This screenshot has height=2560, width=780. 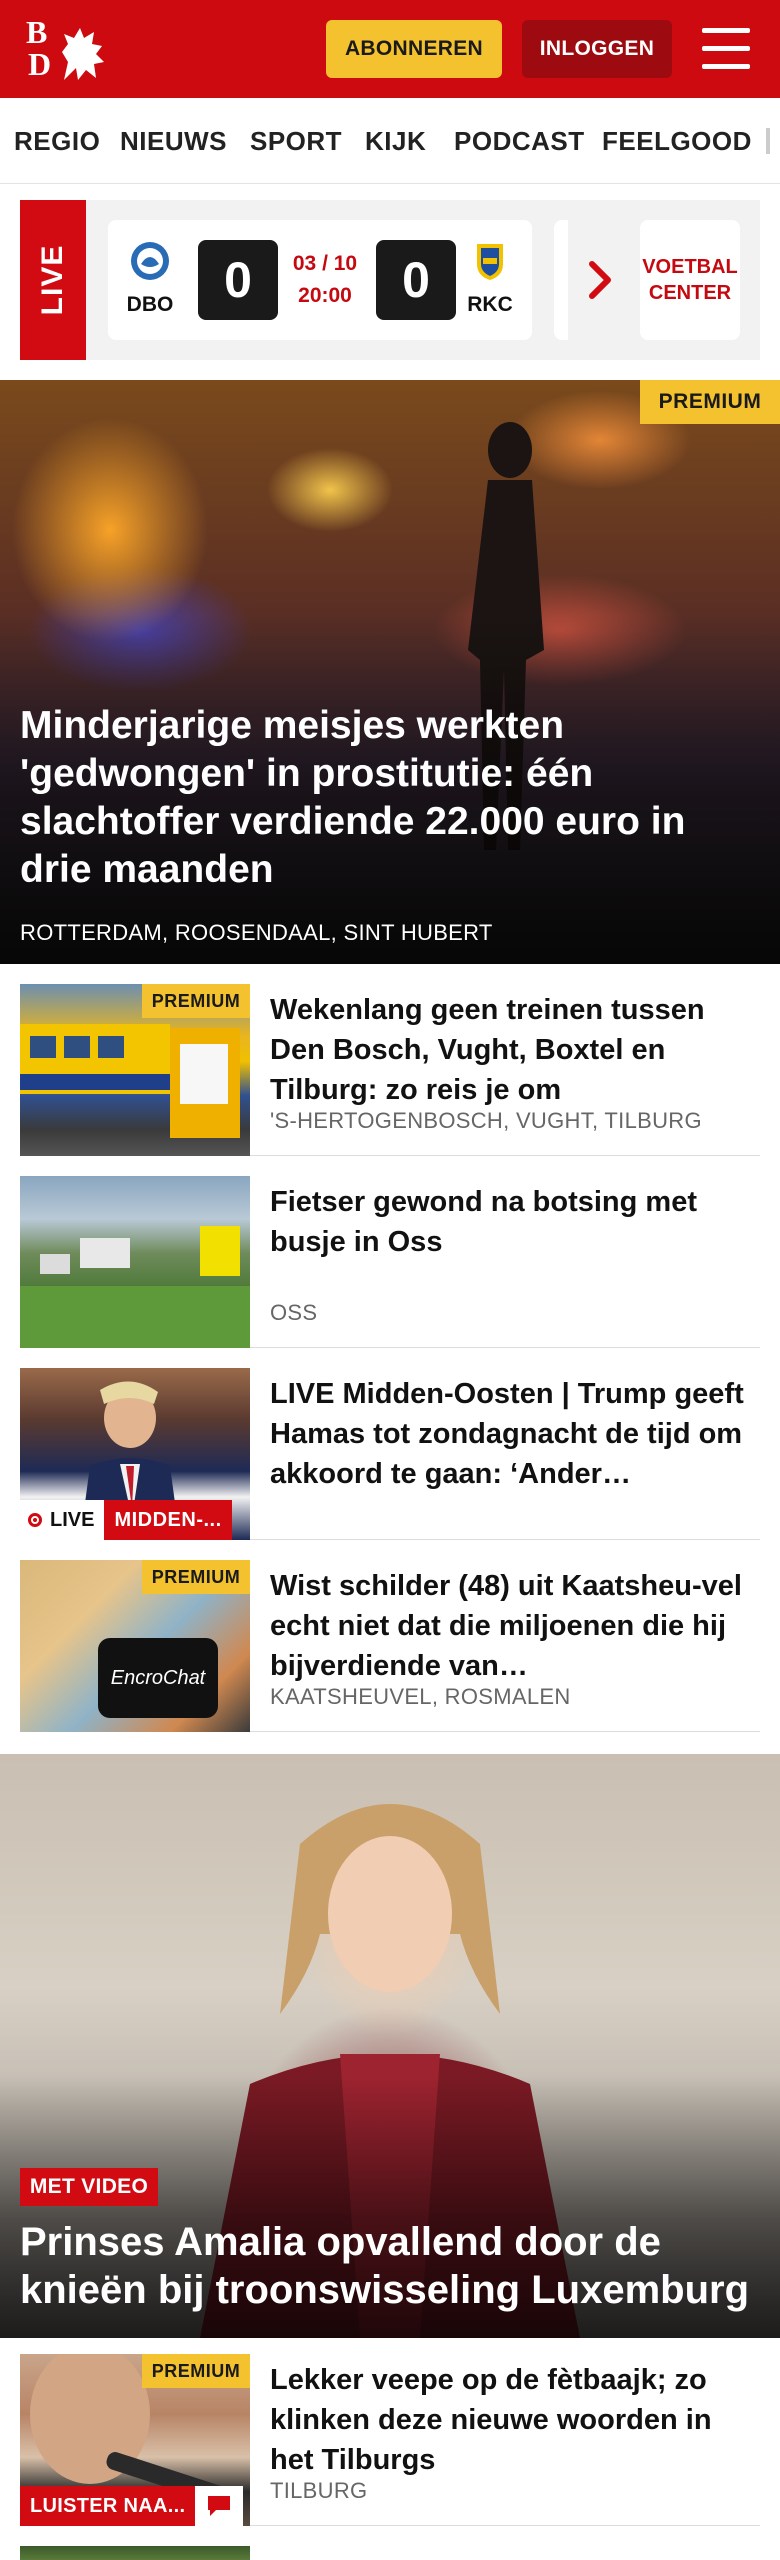 What do you see at coordinates (416, 280) in the screenshot?
I see `away-score: 0` at bounding box center [416, 280].